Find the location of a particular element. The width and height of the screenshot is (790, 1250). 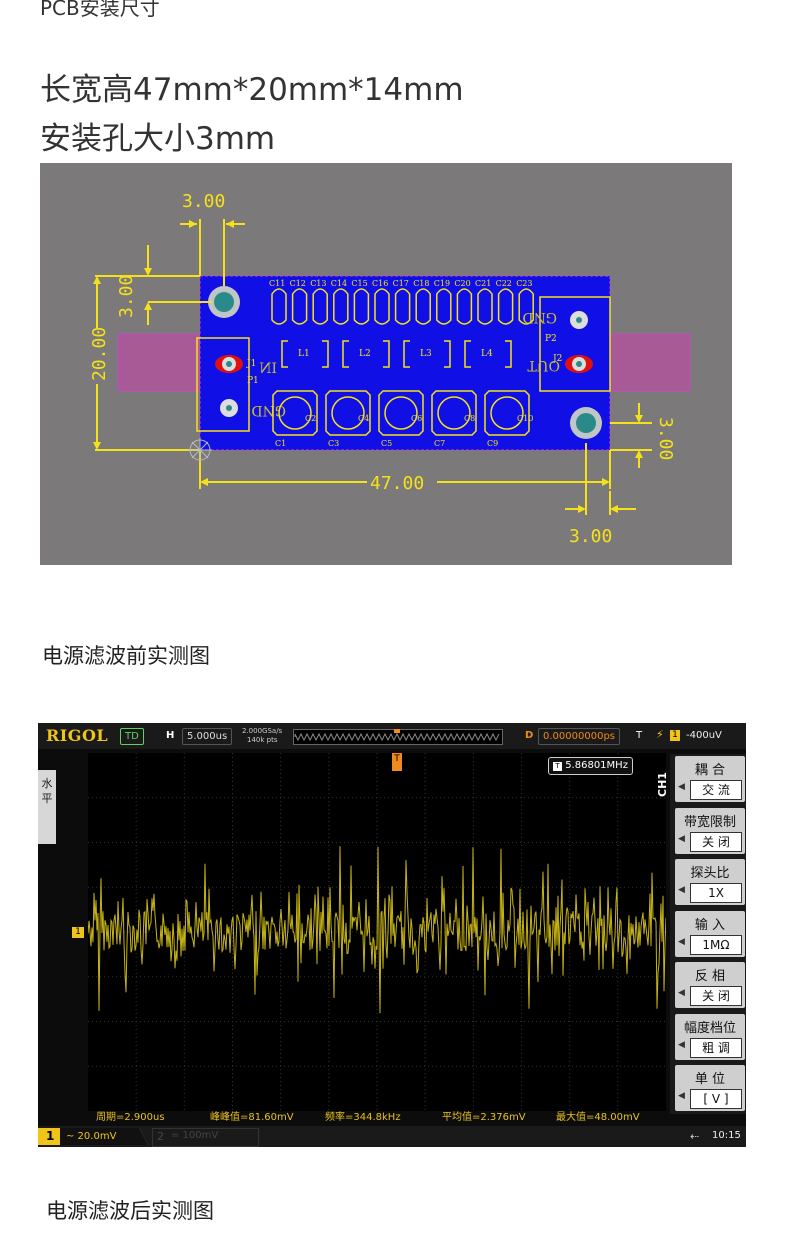

menu-item-title: 带宽限制 is located at coordinates (709, 822).